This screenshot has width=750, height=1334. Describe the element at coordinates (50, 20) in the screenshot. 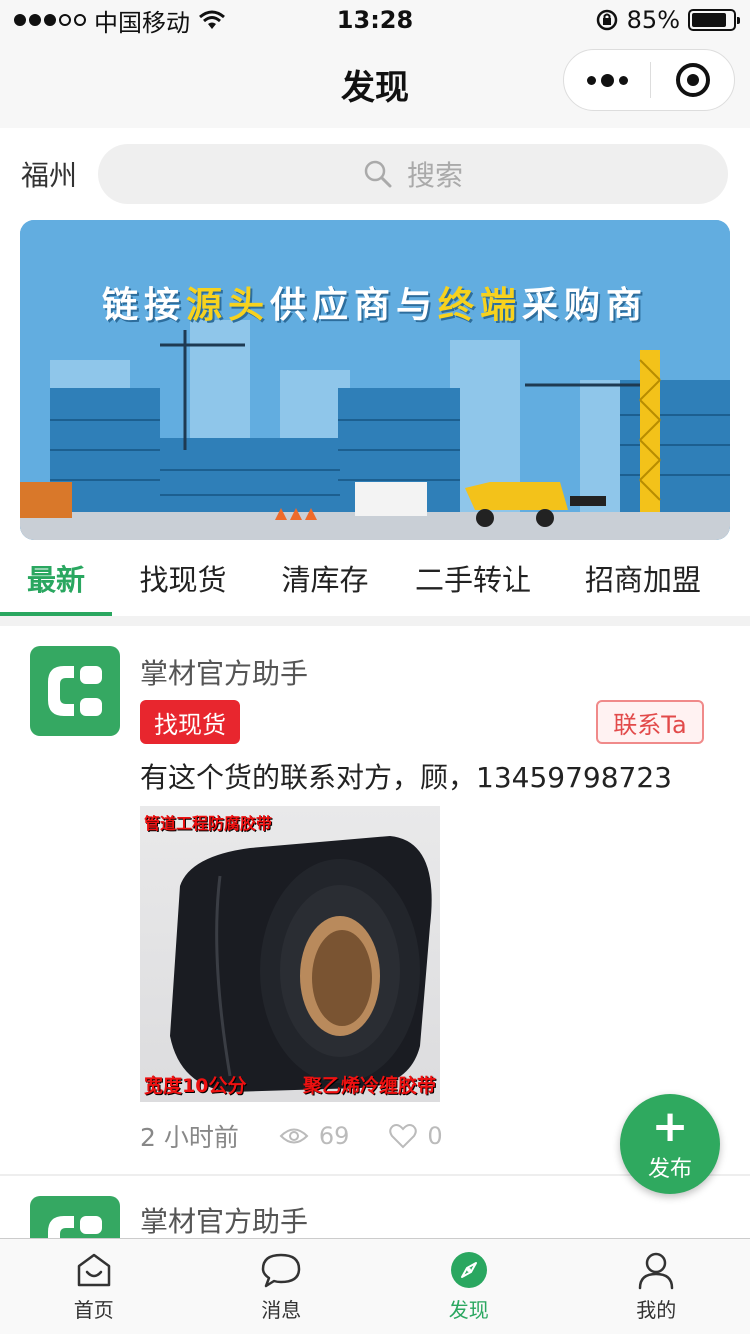

I see `signal-strength-icon` at that location.